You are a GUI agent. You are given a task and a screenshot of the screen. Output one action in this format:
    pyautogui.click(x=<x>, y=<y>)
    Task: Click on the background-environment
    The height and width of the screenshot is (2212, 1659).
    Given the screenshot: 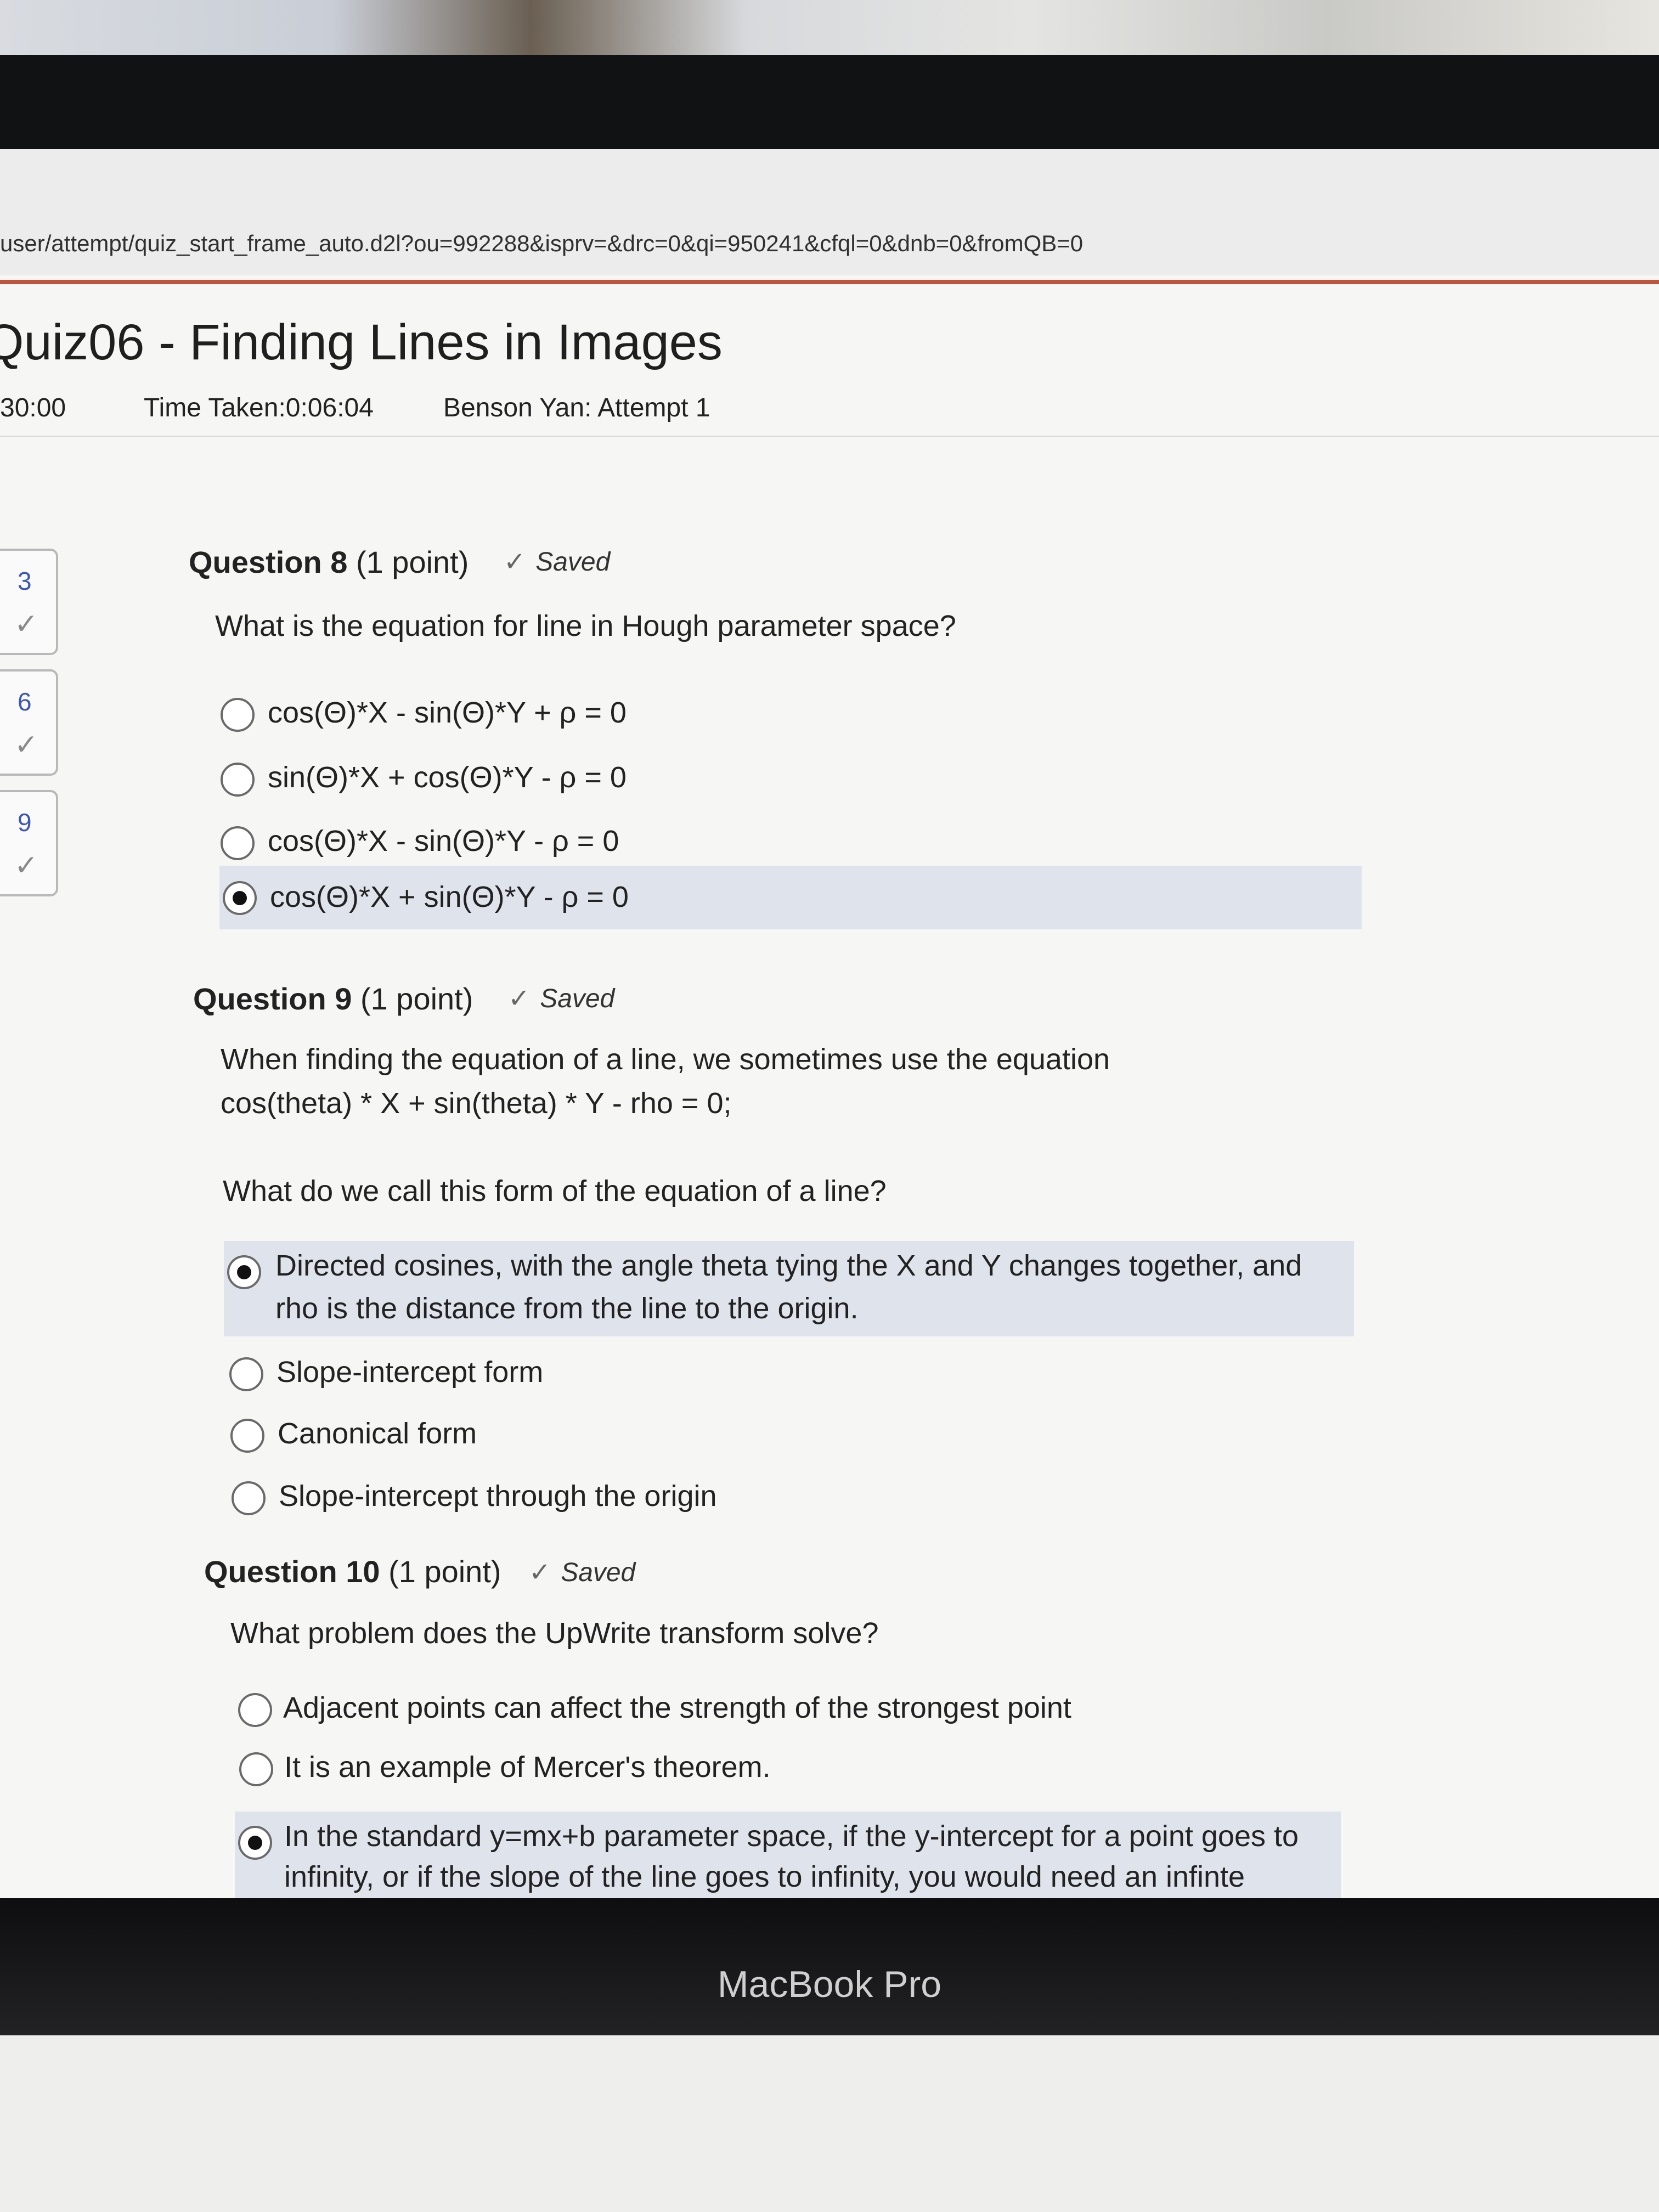 What is the action you would take?
    pyautogui.click(x=830, y=30)
    